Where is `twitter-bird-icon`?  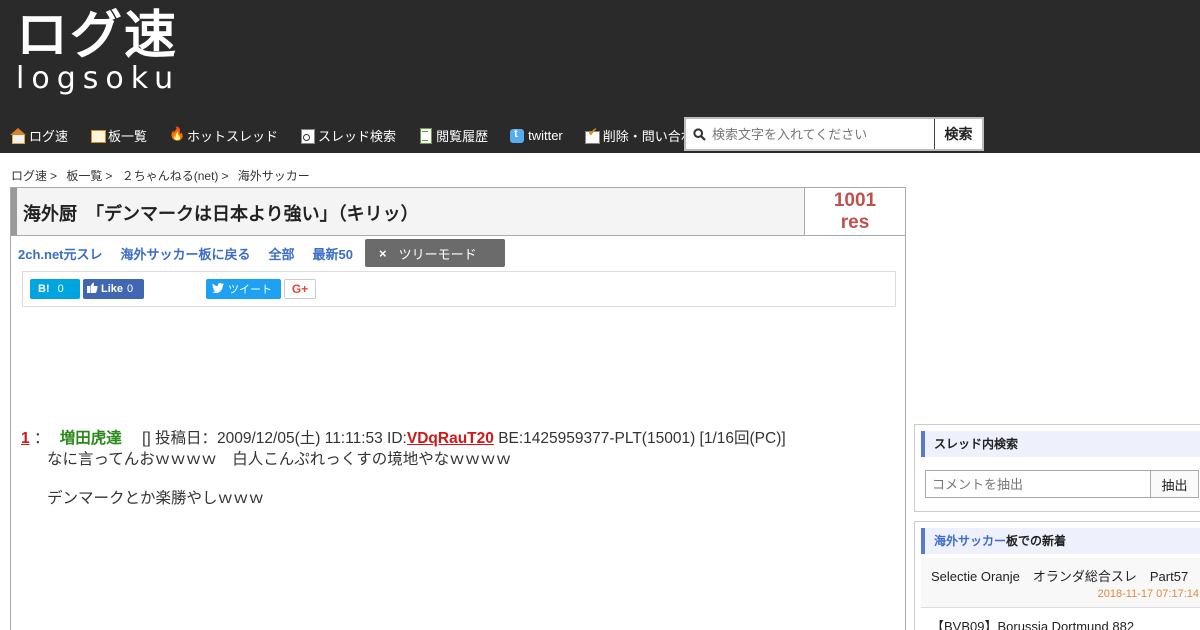 twitter-bird-icon is located at coordinates (218, 289).